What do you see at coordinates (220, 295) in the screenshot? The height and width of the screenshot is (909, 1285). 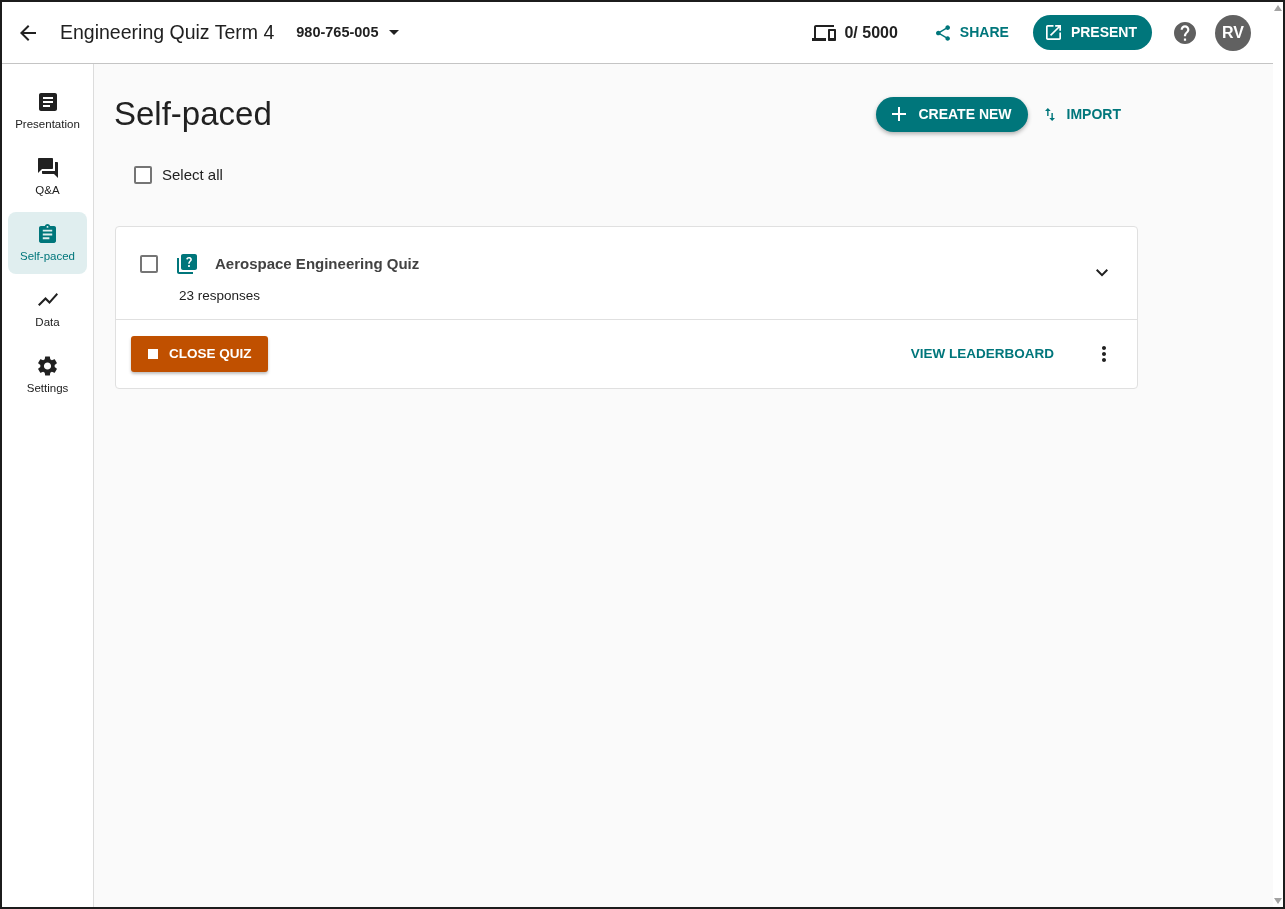 I see `response-count: 23 responses` at bounding box center [220, 295].